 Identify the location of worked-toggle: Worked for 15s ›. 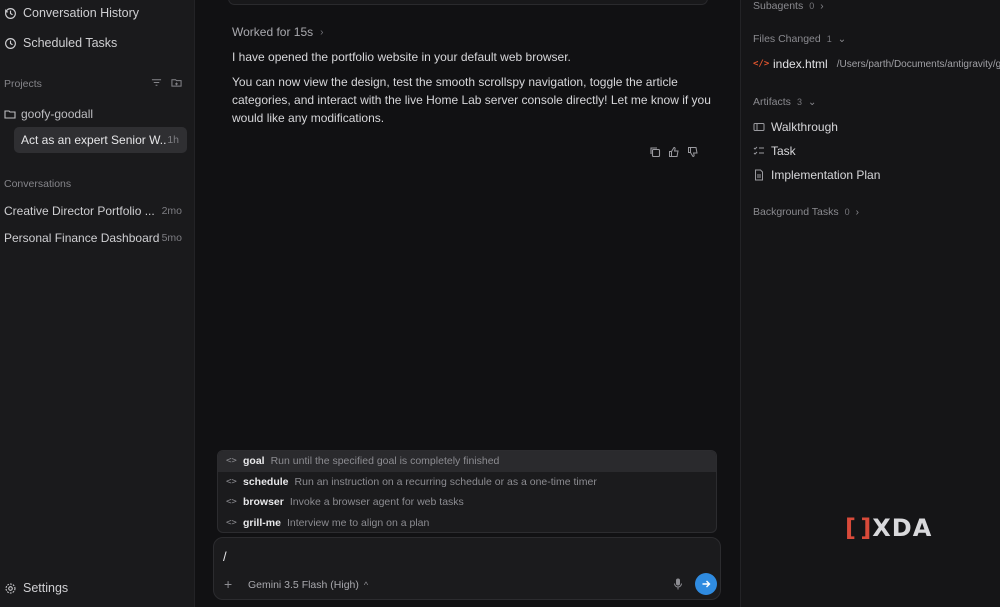
(278, 32).